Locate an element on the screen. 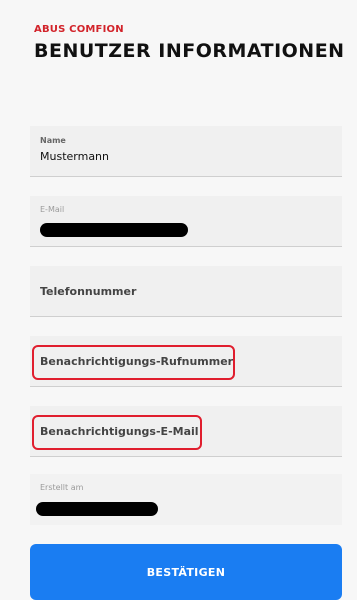 This screenshot has height=600, width=357. name-value: Mustermann is located at coordinates (75, 156).